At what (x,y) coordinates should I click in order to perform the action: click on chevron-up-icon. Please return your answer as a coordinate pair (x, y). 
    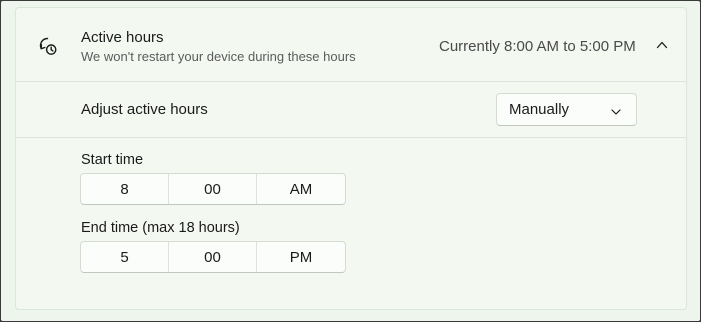
    Looking at the image, I should click on (662, 45).